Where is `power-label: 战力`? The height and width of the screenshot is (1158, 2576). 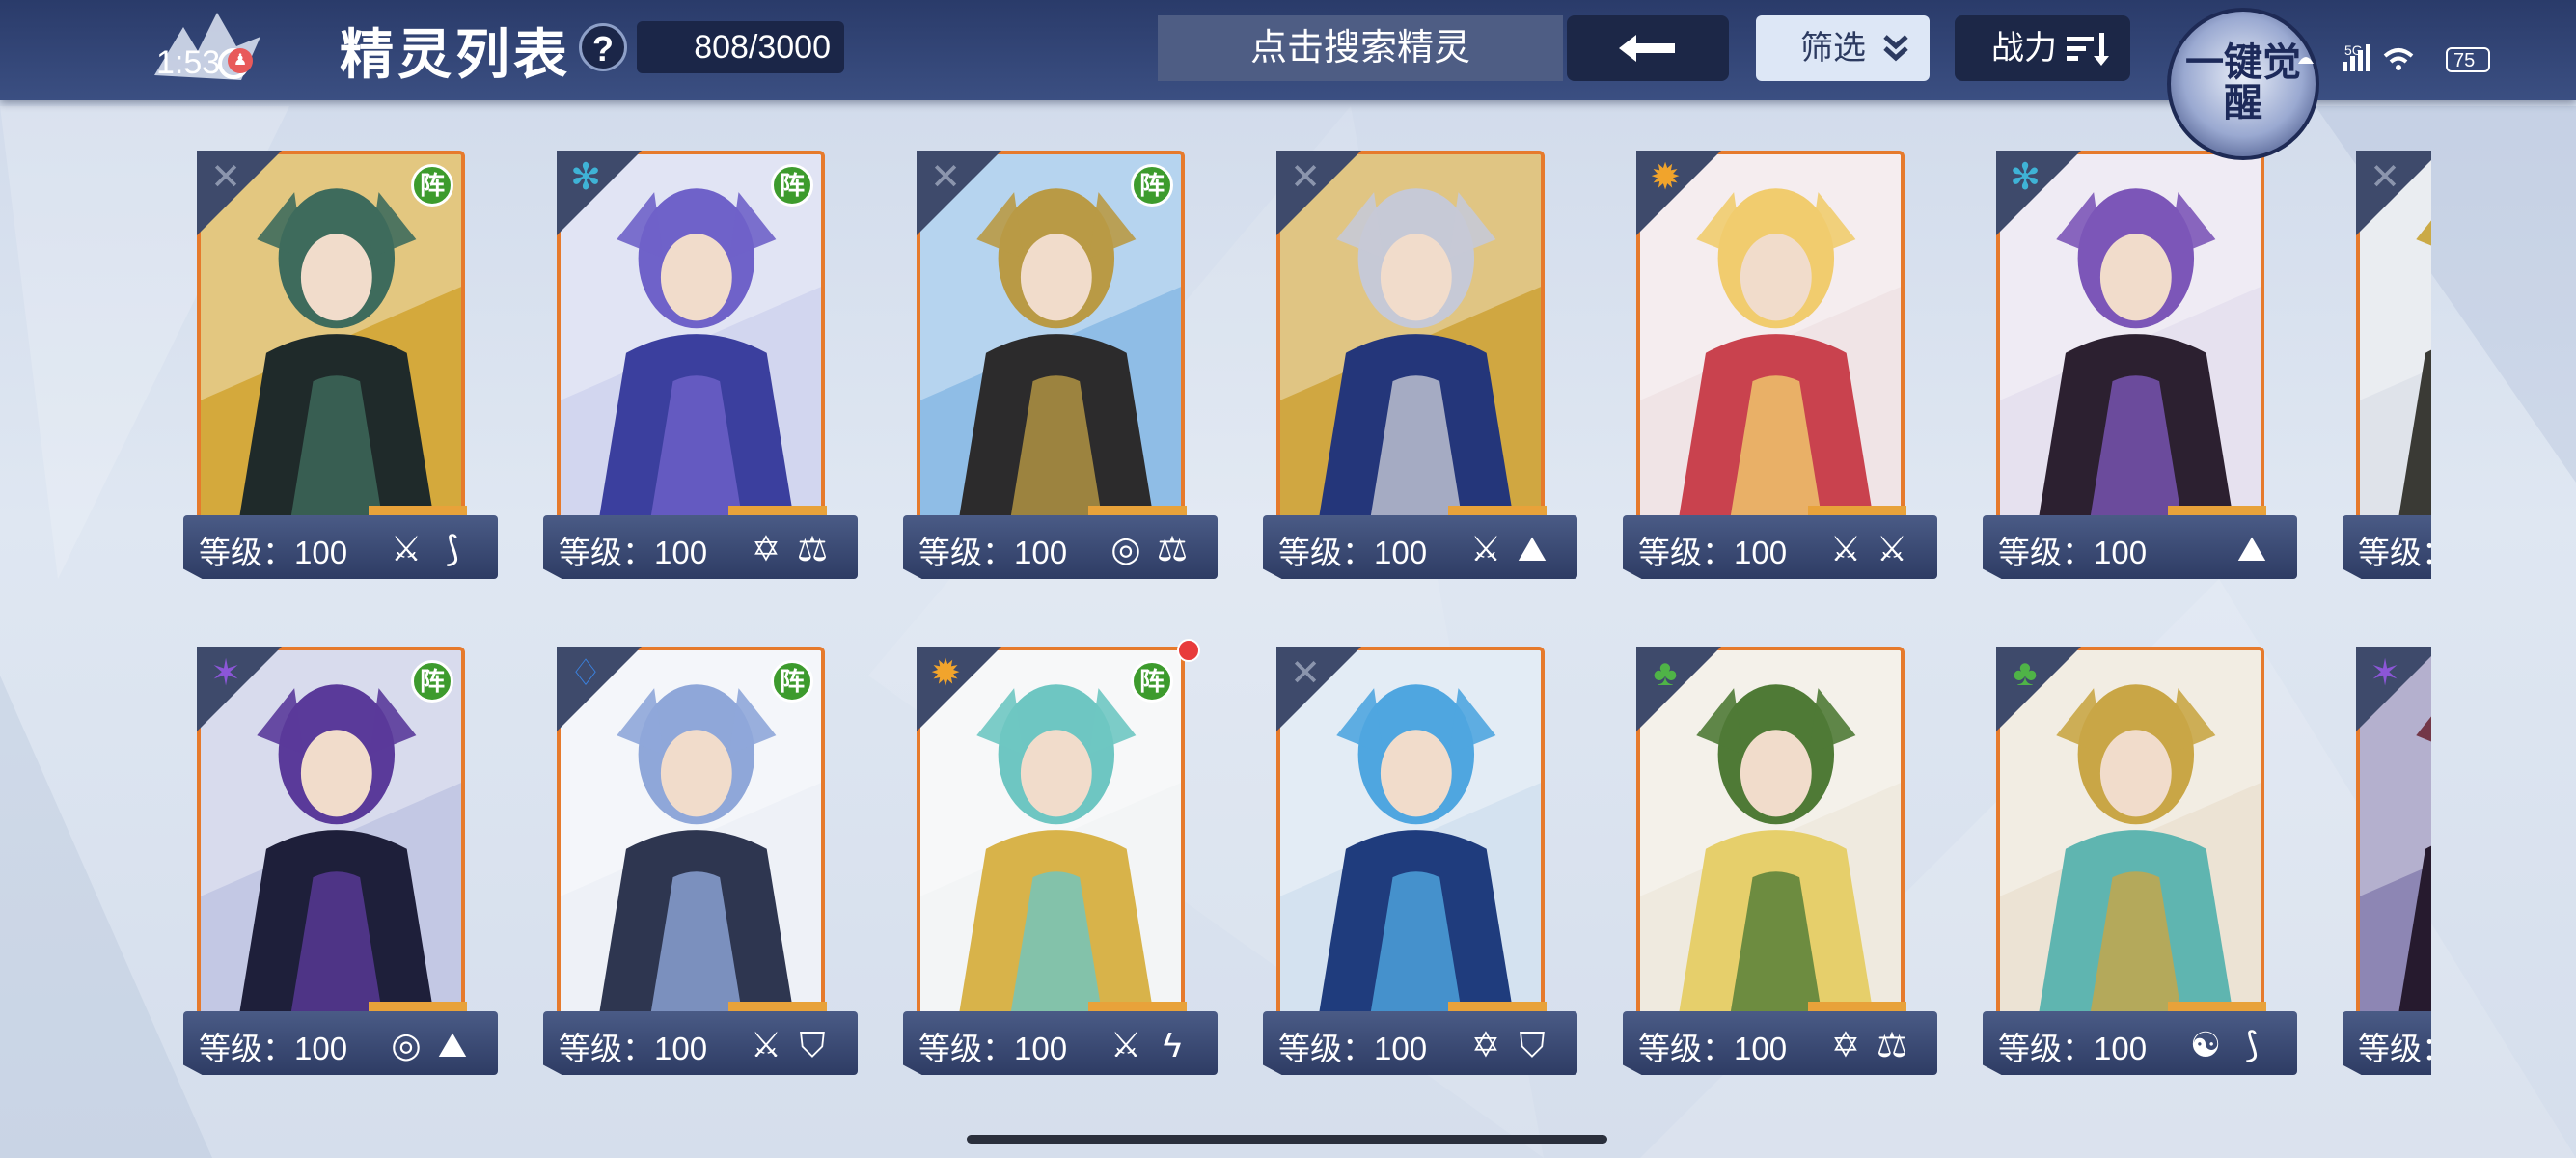 power-label: 战力 is located at coordinates (2024, 48).